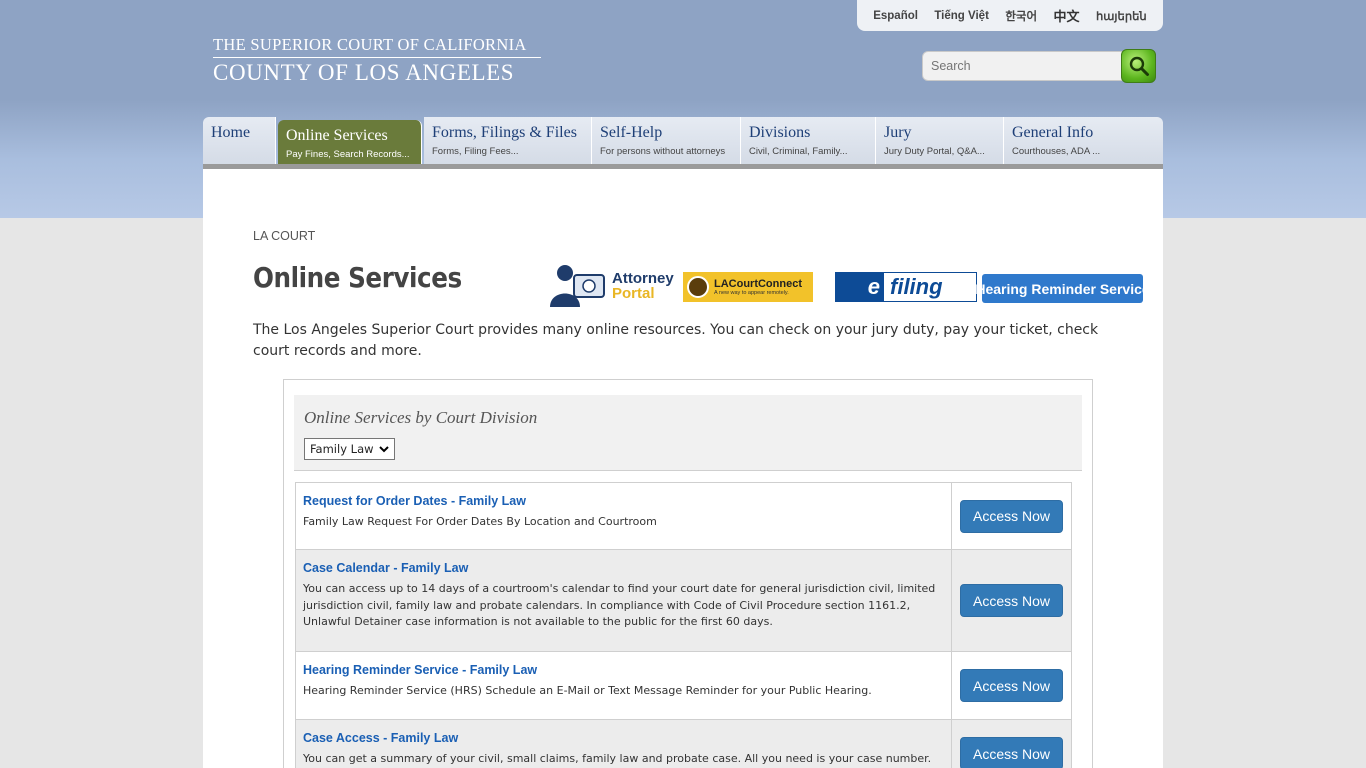 This screenshot has width=1366, height=768. Describe the element at coordinates (384, 449) in the screenshot. I see `chevron-down-icon` at that location.